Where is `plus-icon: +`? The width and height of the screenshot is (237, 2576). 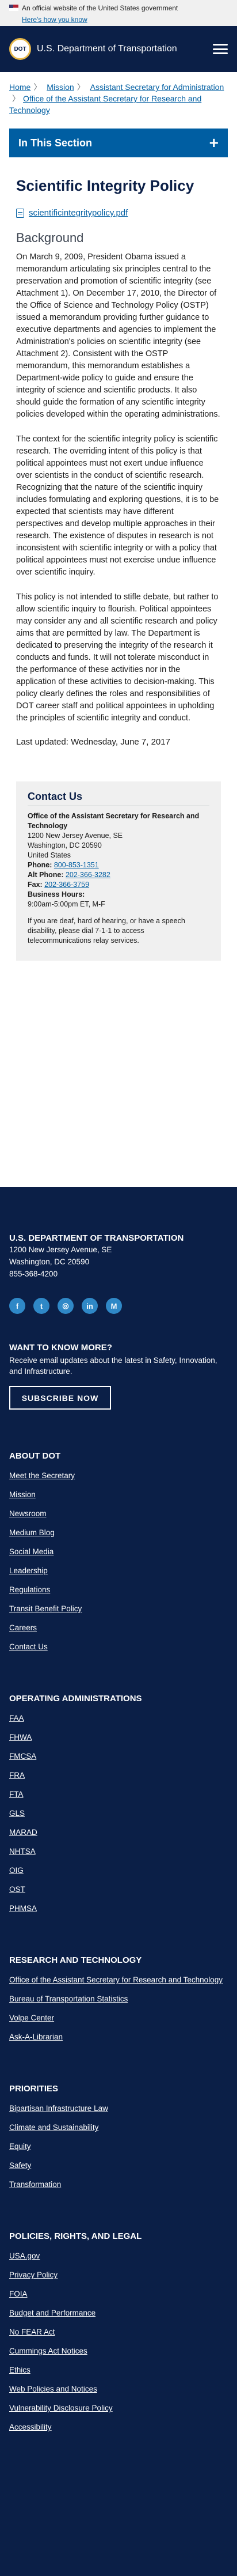 plus-icon: + is located at coordinates (214, 143).